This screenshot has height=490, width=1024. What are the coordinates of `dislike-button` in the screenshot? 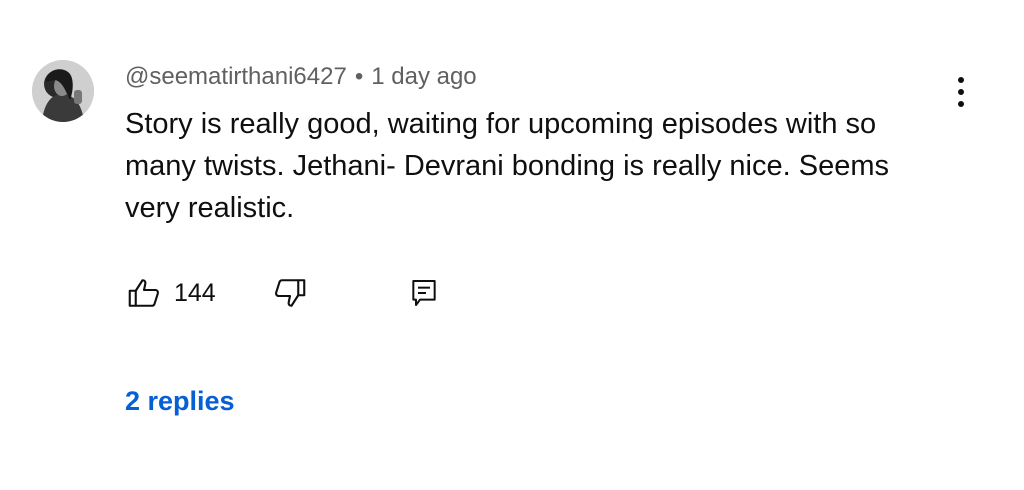 It's located at (290, 293).